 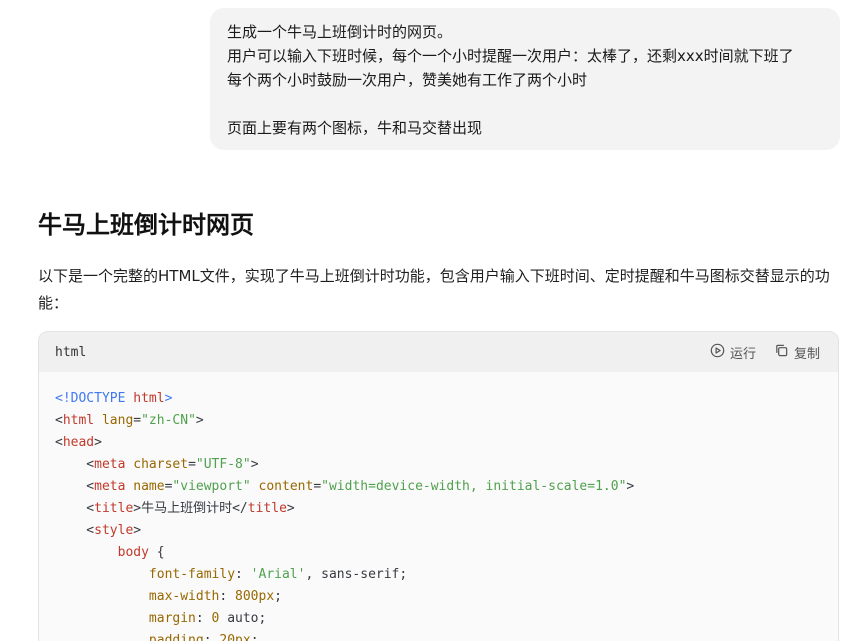 What do you see at coordinates (340, 32) in the screenshot?
I see `user-message-line: 生成一个牛马上班倒计时的网页。` at bounding box center [340, 32].